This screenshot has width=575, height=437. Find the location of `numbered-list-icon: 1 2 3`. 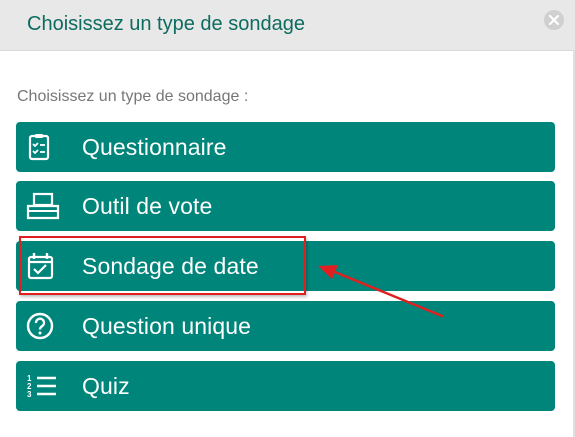

numbered-list-icon: 1 2 3 is located at coordinates (41, 386).